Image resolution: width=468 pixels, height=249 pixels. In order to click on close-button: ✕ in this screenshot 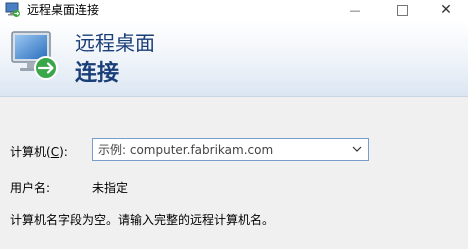, I will do `click(446, 10)`.